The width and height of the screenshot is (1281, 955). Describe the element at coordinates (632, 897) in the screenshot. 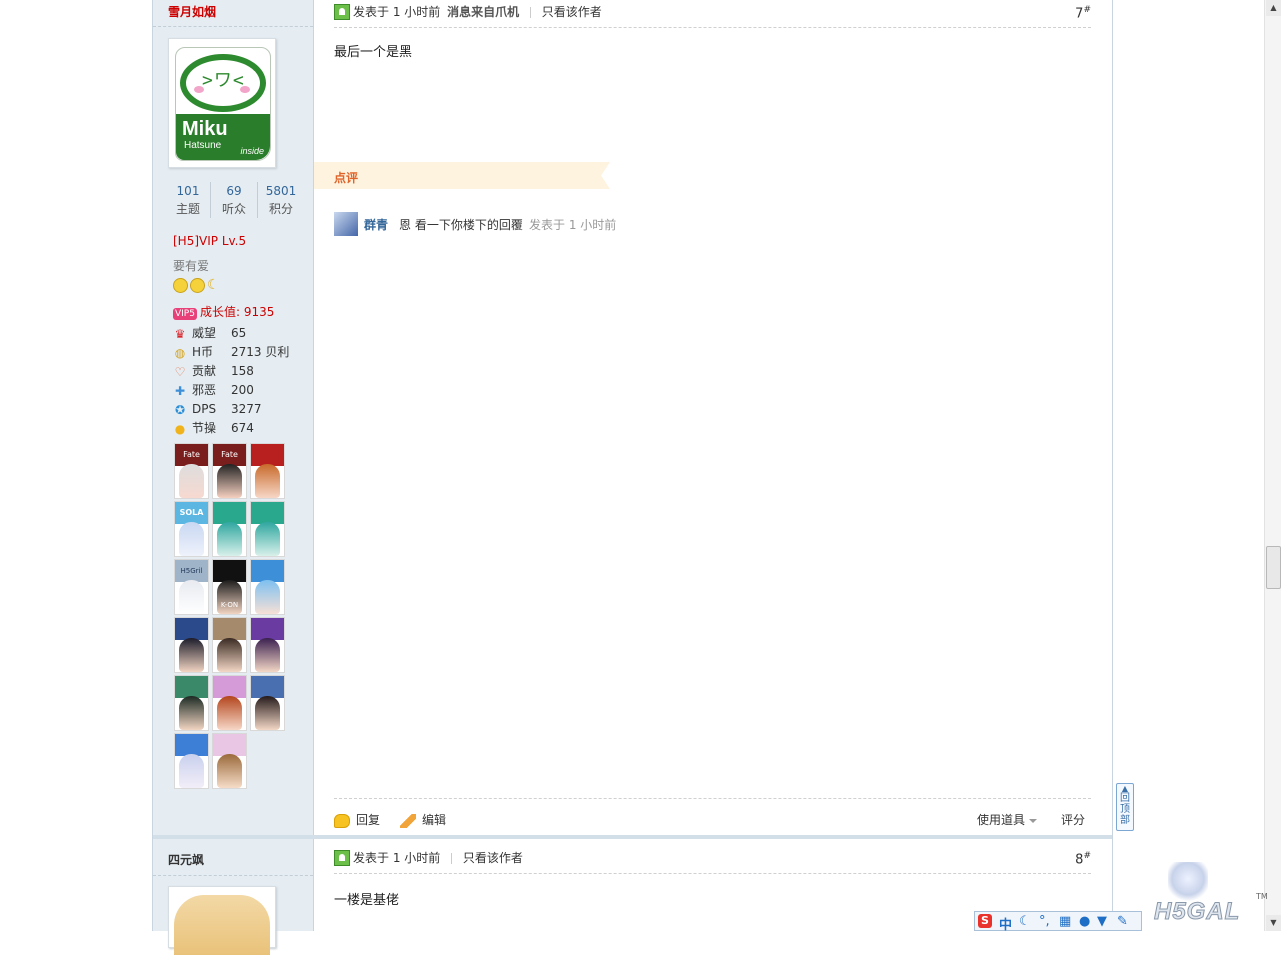

I see `post-8: 四元飒 发表于 1 小时前 只看该作者 8# 一楼是基佬` at that location.